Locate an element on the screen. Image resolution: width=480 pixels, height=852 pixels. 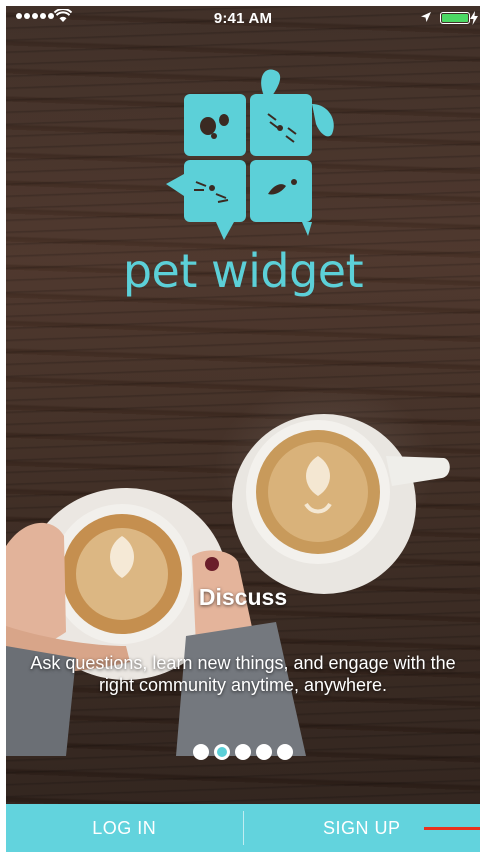
auth-action-bar: LOG IN SIGN UP is located at coordinates (243, 828).